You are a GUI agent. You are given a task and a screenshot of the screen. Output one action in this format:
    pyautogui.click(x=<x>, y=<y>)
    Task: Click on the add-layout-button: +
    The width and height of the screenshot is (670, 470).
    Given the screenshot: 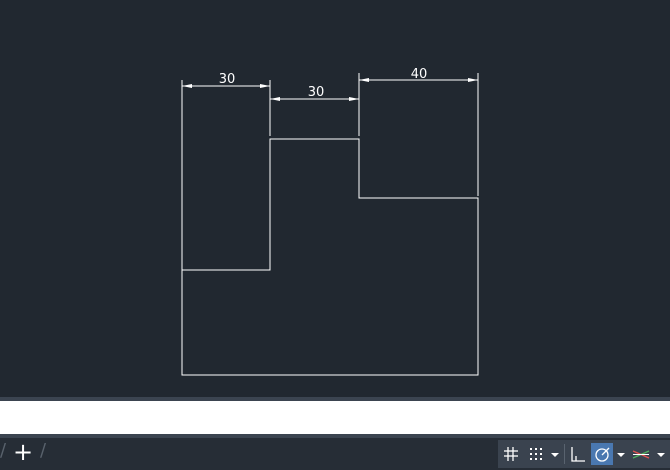 What is the action you would take?
    pyautogui.click(x=23, y=453)
    